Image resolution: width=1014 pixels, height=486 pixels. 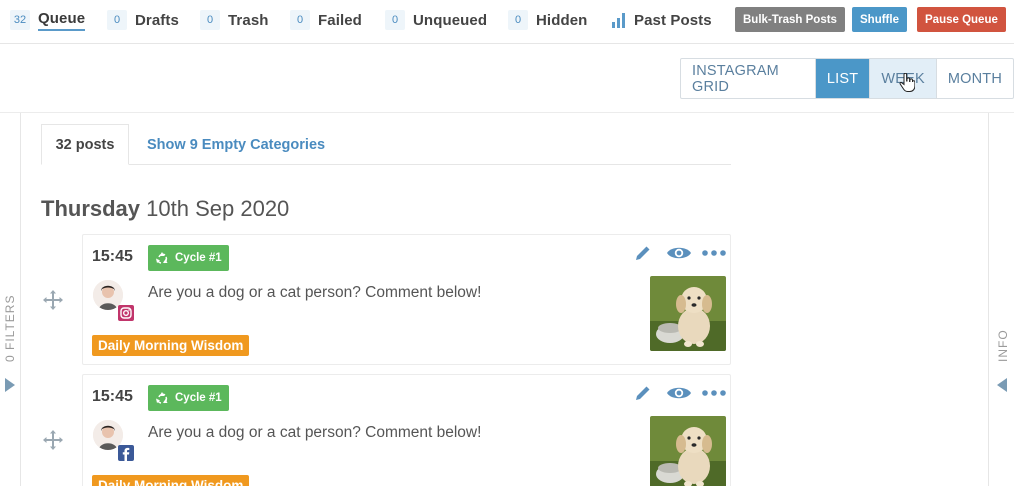 I want to click on content-tabs: 32 posts Show 9 Empty Categories, so click(x=386, y=144).